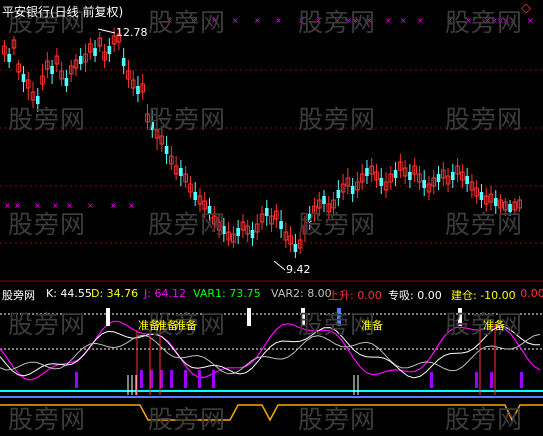 The width and height of the screenshot is (543, 436). What do you see at coordinates (528, 293) in the screenshot?
I see `last-value: : 0.00` at bounding box center [528, 293].